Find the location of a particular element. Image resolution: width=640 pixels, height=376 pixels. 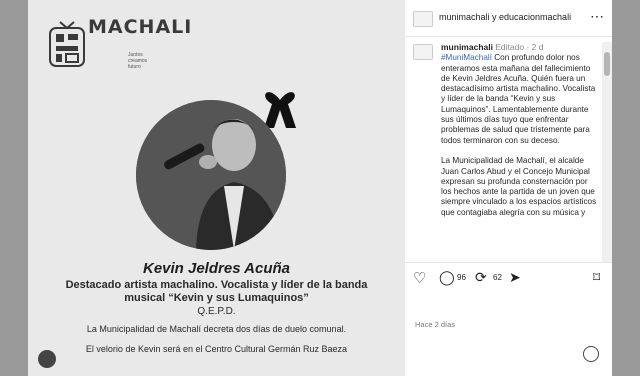

machali-logo-mark-icon is located at coordinates (67, 44).